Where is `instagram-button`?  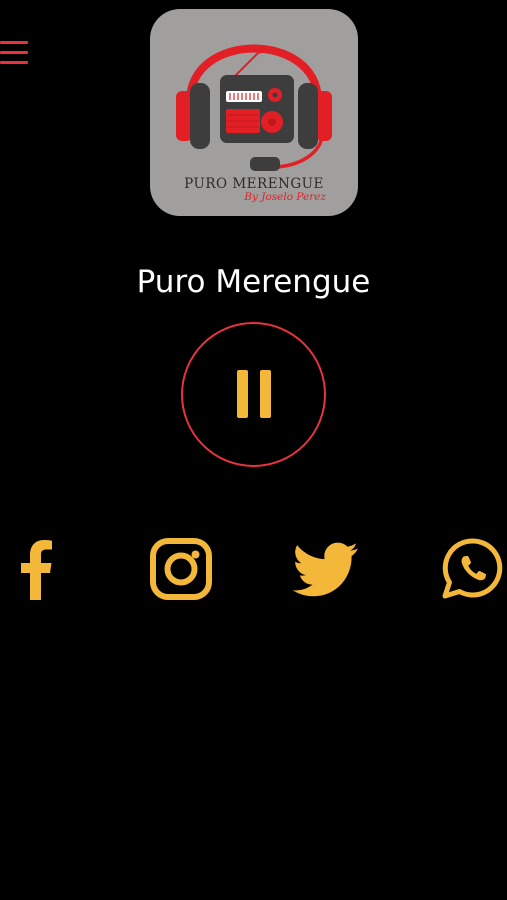
instagram-button is located at coordinates (181, 569).